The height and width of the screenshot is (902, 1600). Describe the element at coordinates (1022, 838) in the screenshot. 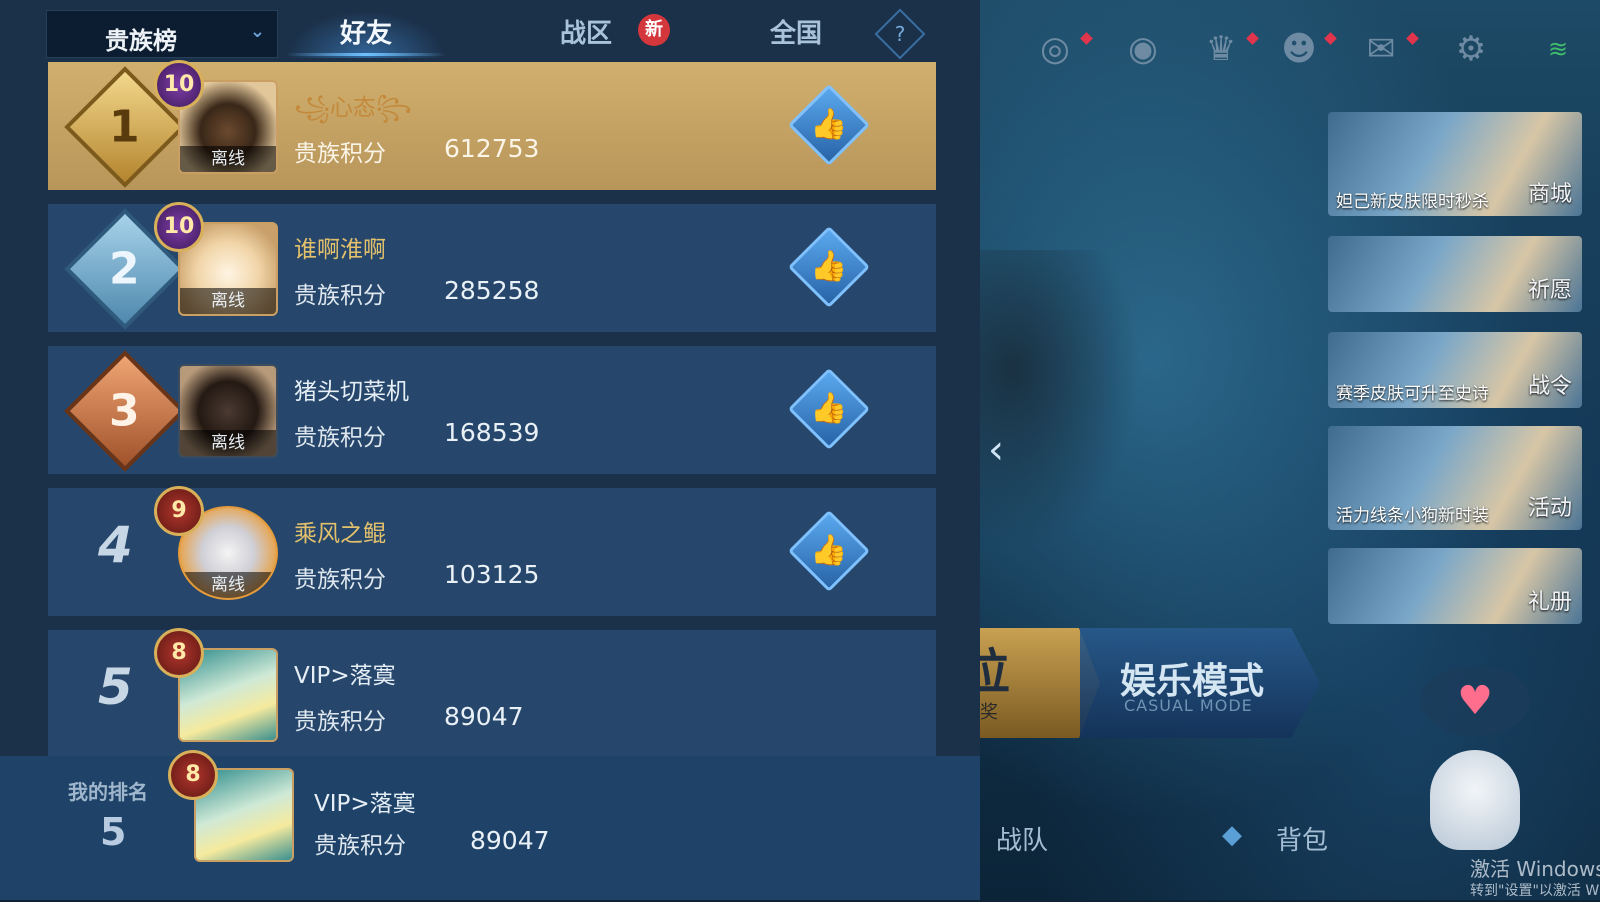

I see `team-link: 战队` at that location.